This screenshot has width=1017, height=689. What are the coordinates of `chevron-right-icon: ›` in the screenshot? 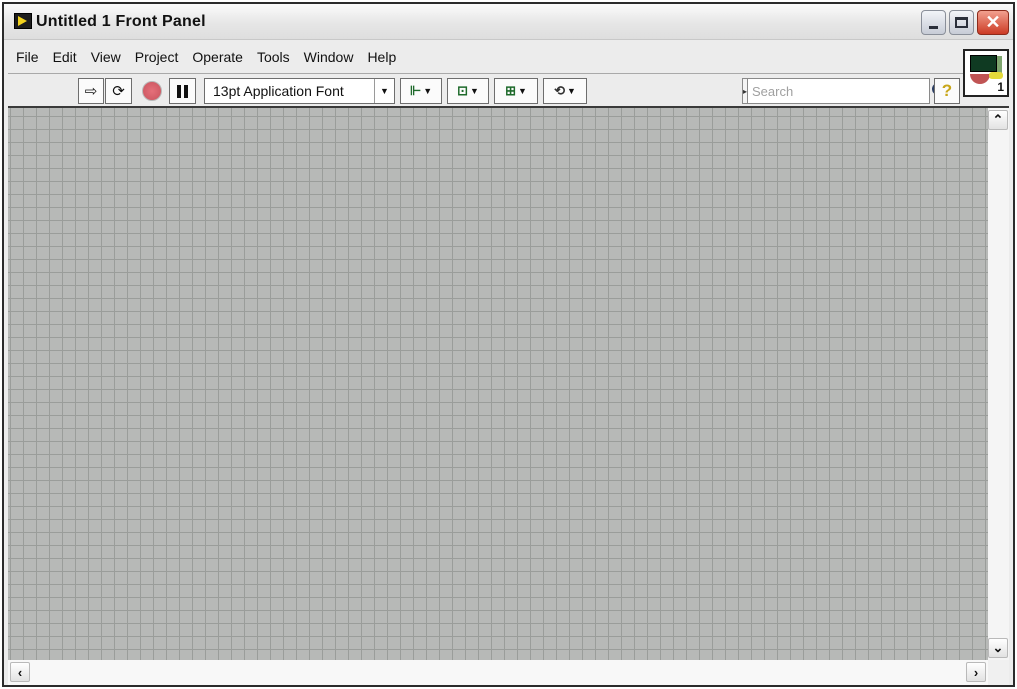 It's located at (976, 672).